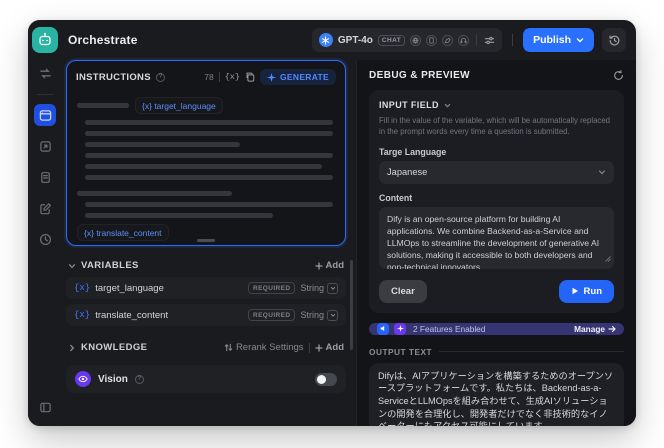 This screenshot has height=448, width=664. Describe the element at coordinates (413, 151) in the screenshot. I see `language-field-label: Targe Language` at that location.